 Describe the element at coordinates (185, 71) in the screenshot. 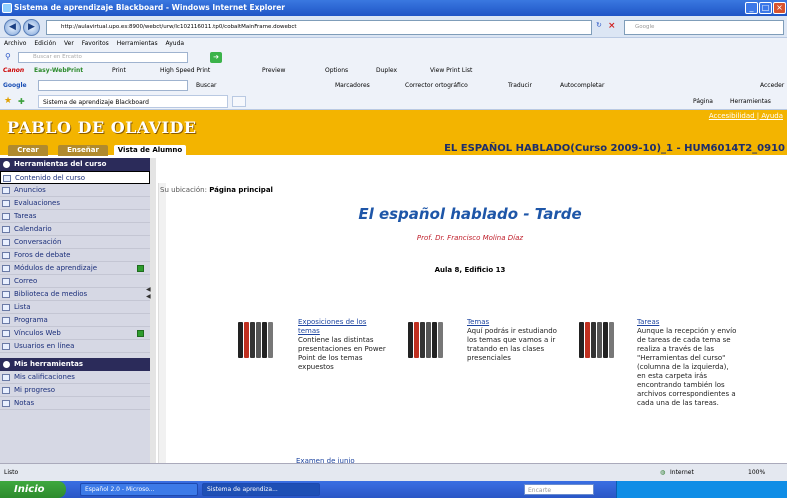

I see `canon-hs-print-button: High Speed Print` at that location.